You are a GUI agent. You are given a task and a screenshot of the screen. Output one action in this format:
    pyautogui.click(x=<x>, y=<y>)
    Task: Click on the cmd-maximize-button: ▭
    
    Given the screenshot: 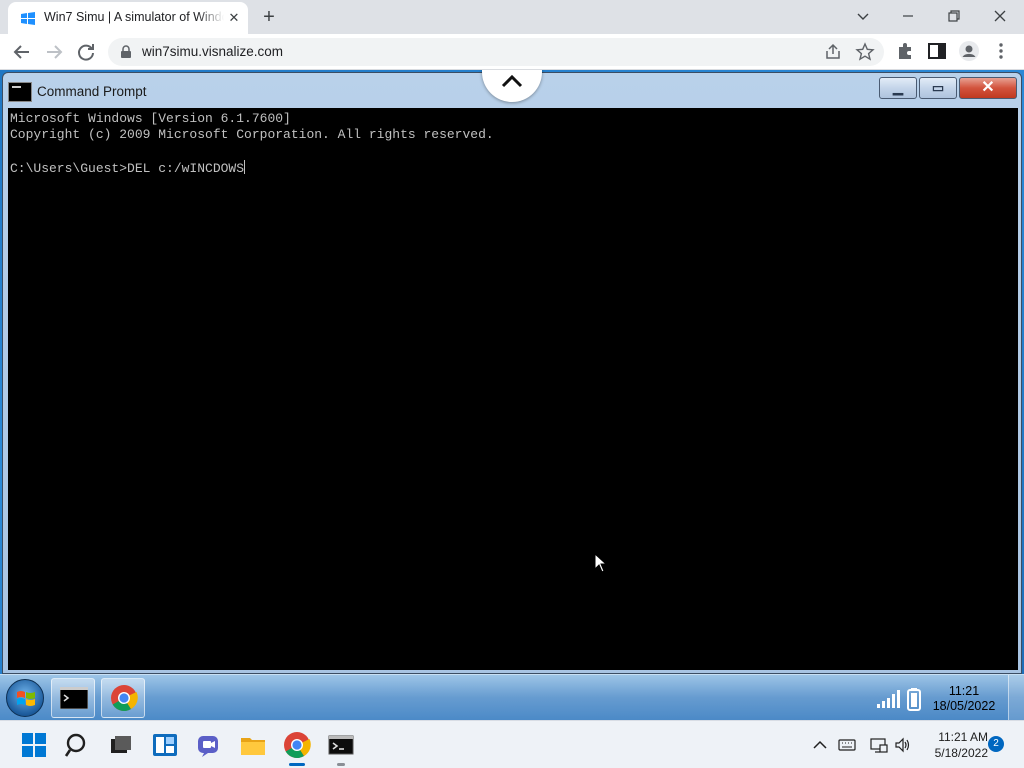 What is the action you would take?
    pyautogui.click(x=938, y=88)
    